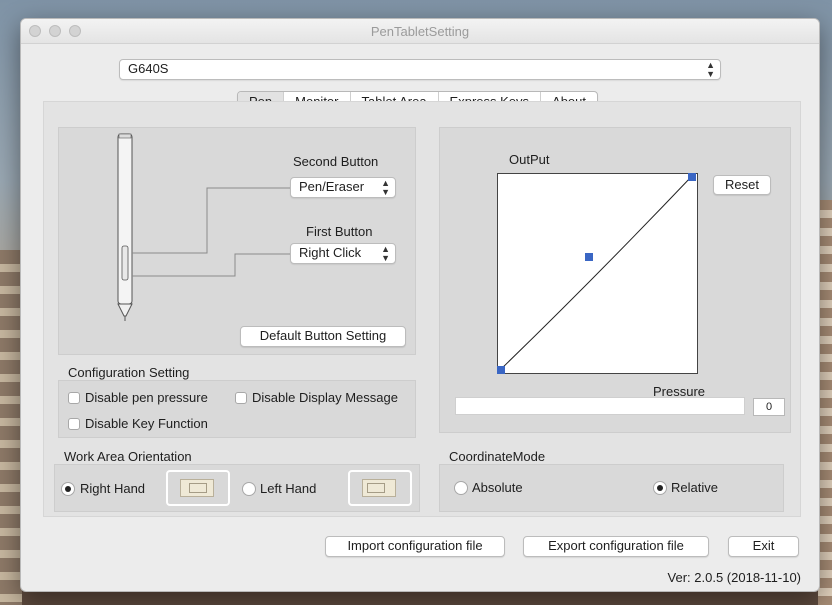 This screenshot has height=605, width=832. Describe the element at coordinates (415, 546) in the screenshot. I see `import-configuration-button: Import configuration file` at that location.